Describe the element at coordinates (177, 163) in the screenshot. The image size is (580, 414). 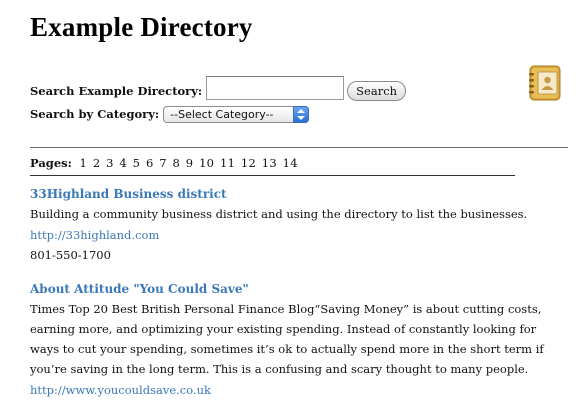
I see `page-link-8: 8` at that location.